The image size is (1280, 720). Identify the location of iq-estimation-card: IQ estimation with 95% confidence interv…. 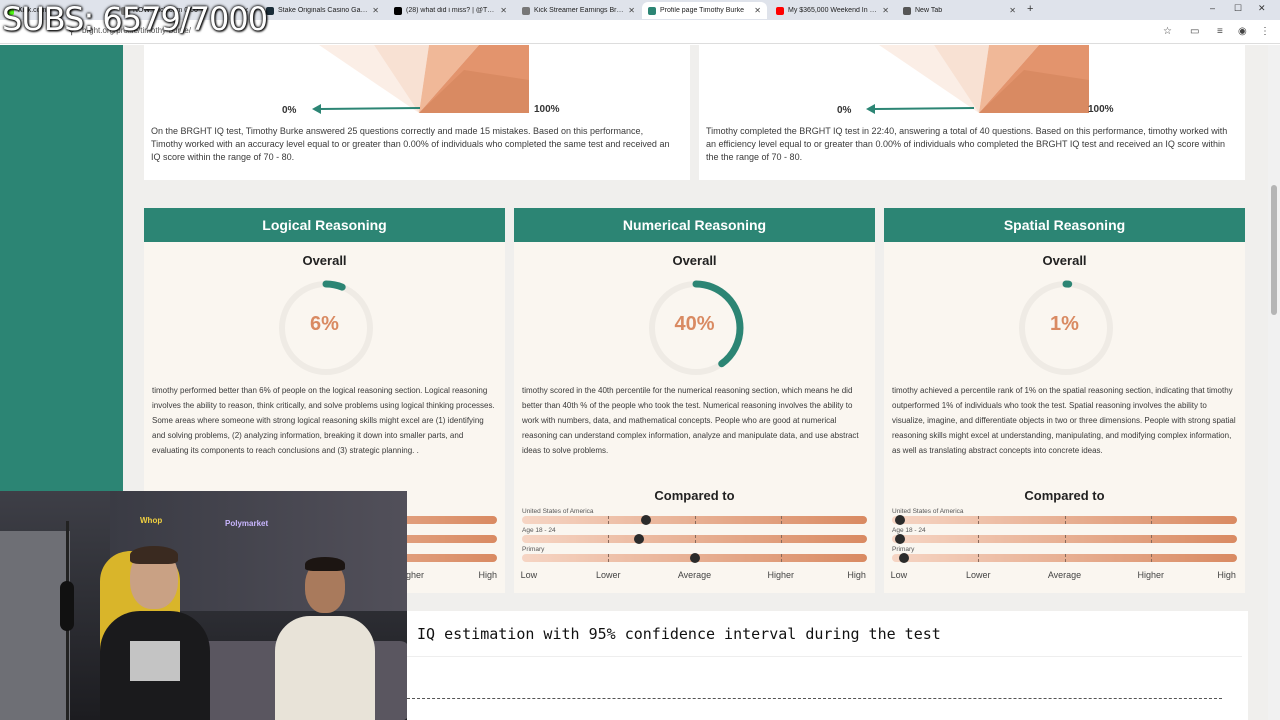
(827, 665).